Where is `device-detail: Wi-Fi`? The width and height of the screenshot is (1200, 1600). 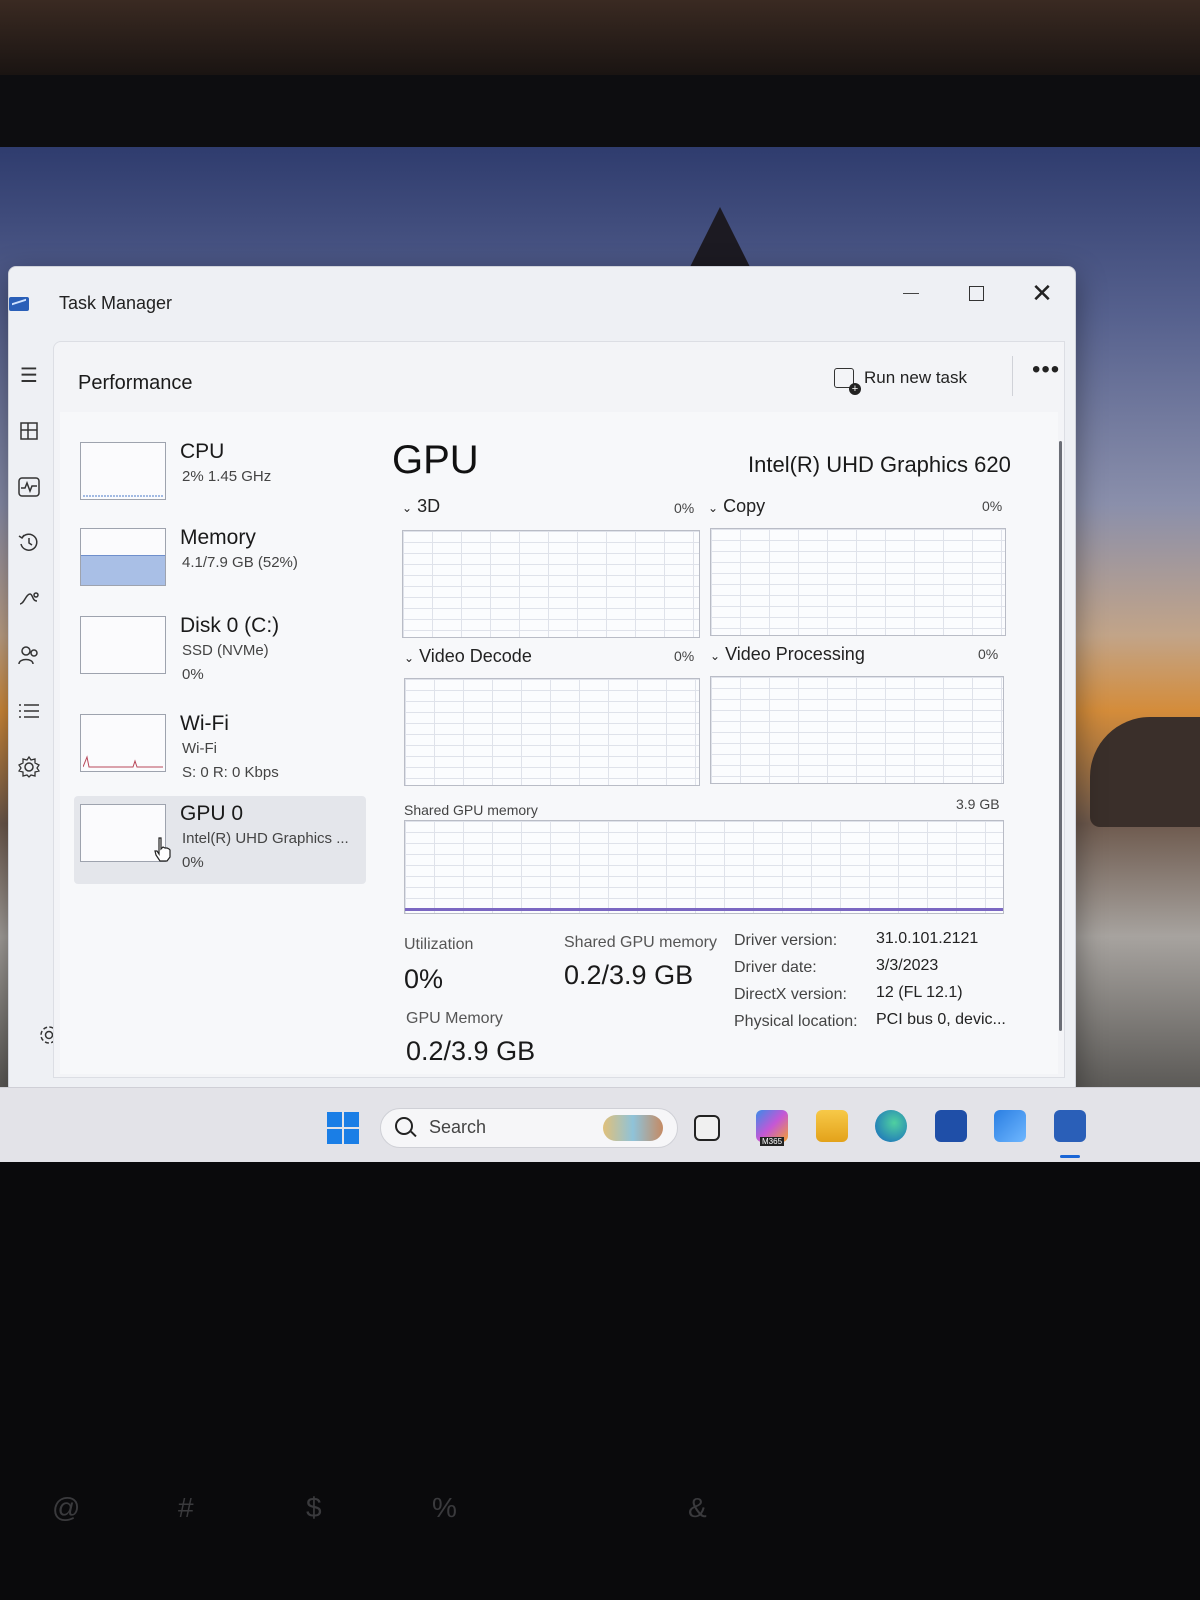 device-detail: Wi-Fi is located at coordinates (199, 748).